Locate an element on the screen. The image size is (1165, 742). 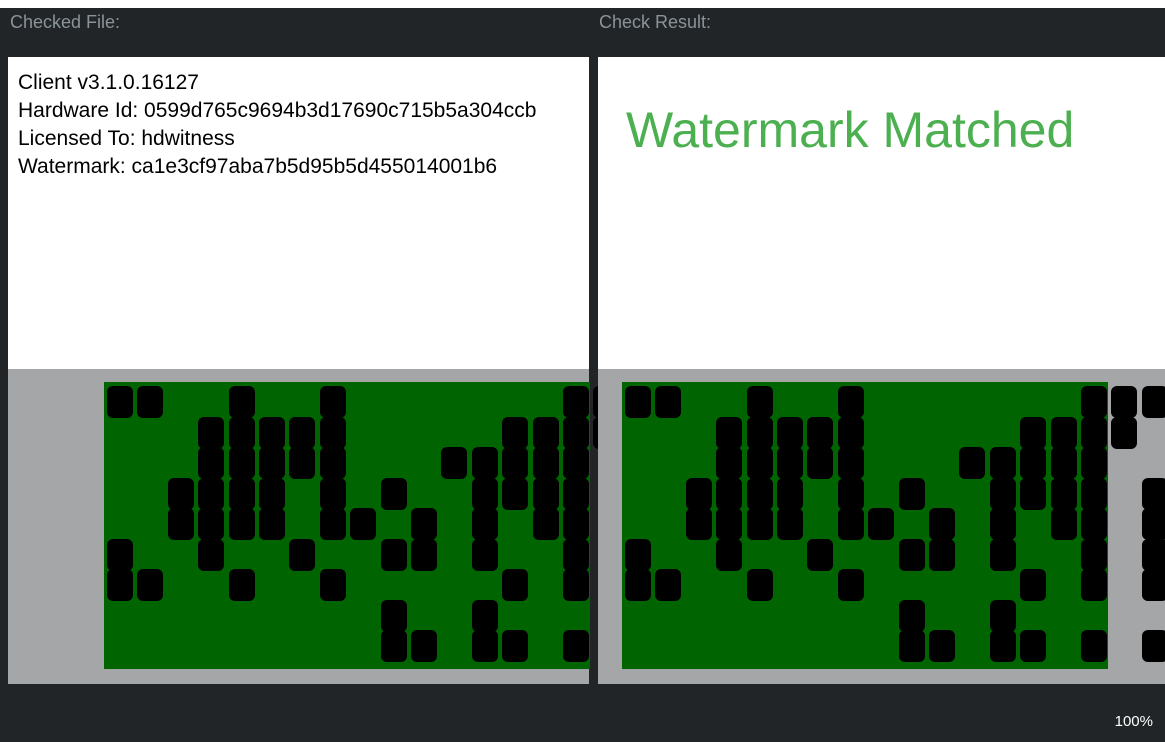
check-result-header: Check Result: is located at coordinates (655, 22).